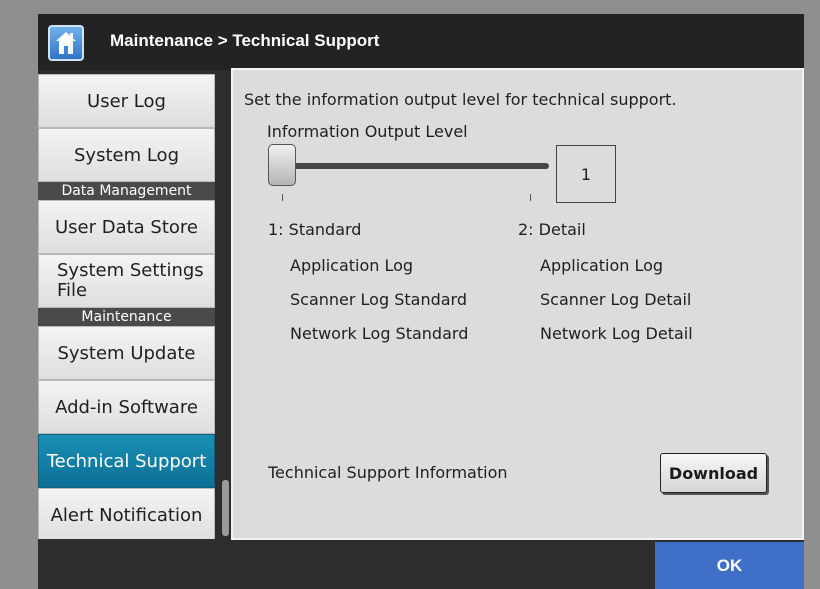  I want to click on section-label: Data Management, so click(126, 191).